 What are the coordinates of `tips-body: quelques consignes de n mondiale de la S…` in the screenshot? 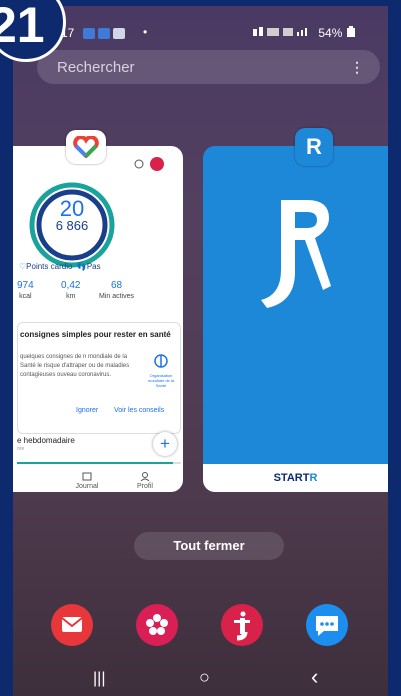 It's located at (75, 366).